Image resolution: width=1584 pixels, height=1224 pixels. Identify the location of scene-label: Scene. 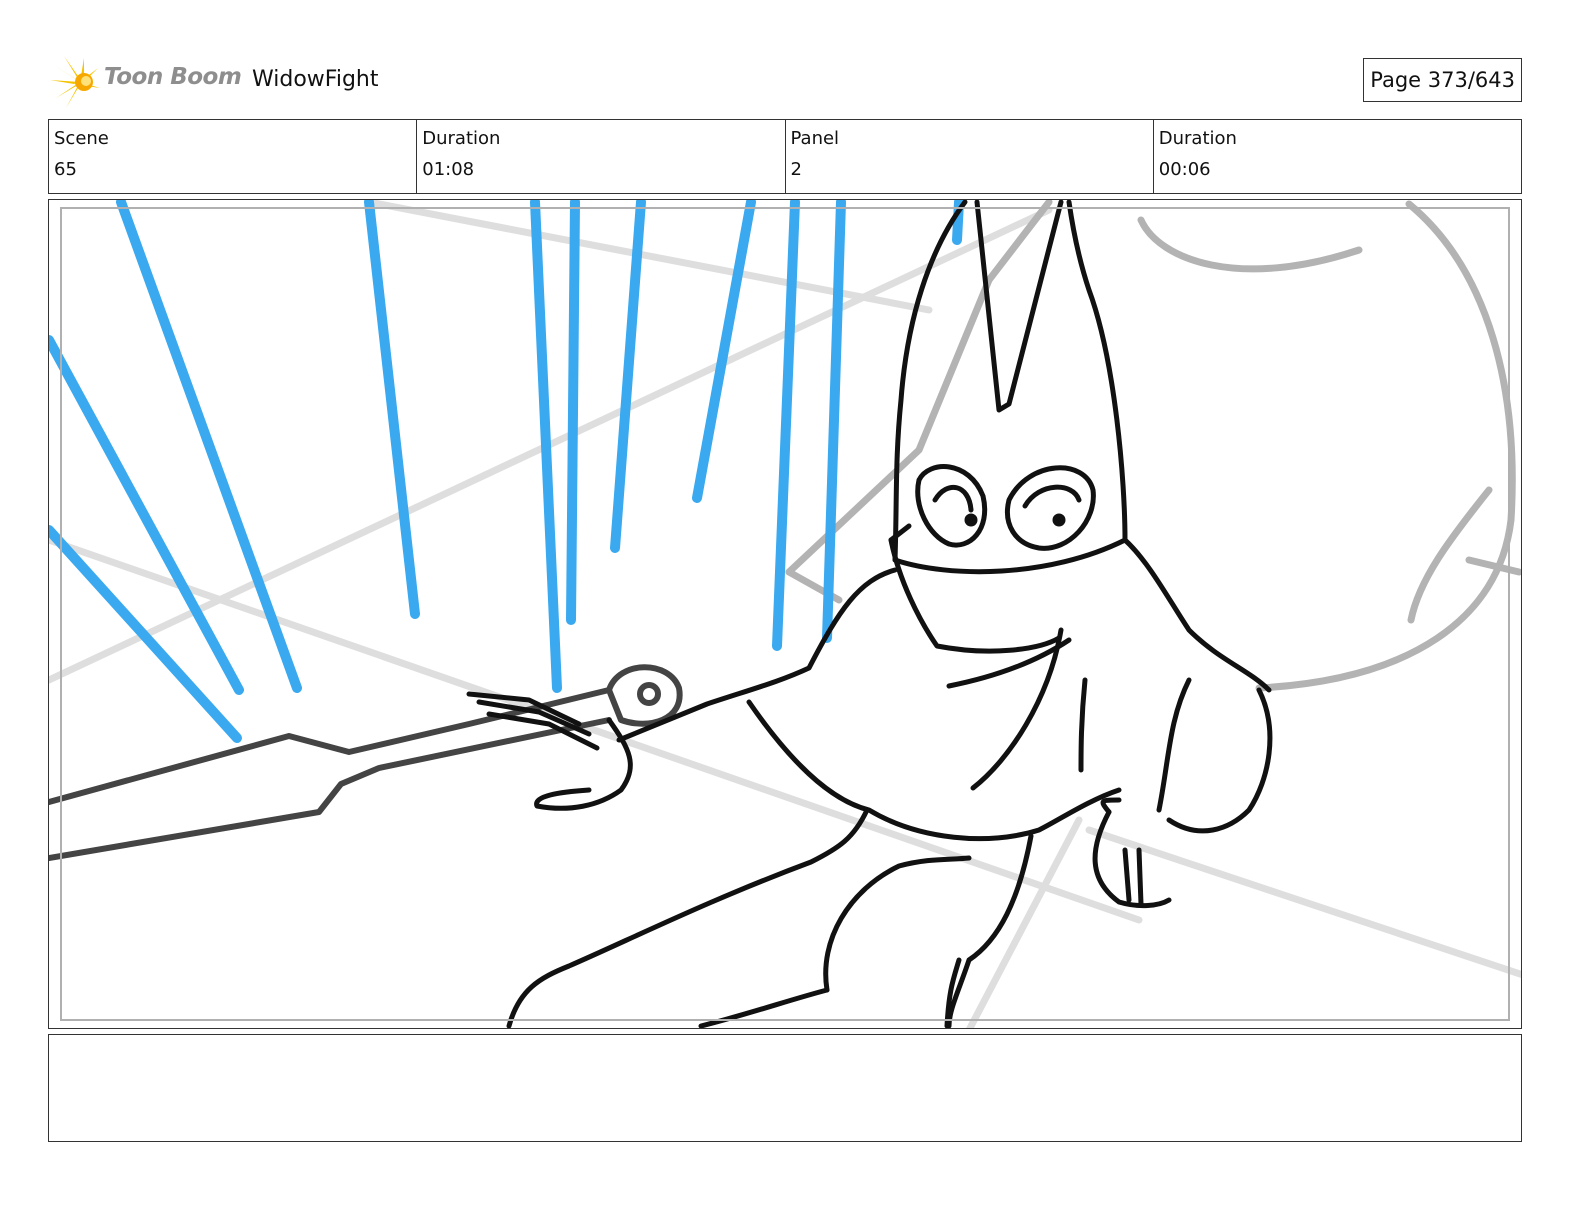
(81, 138).